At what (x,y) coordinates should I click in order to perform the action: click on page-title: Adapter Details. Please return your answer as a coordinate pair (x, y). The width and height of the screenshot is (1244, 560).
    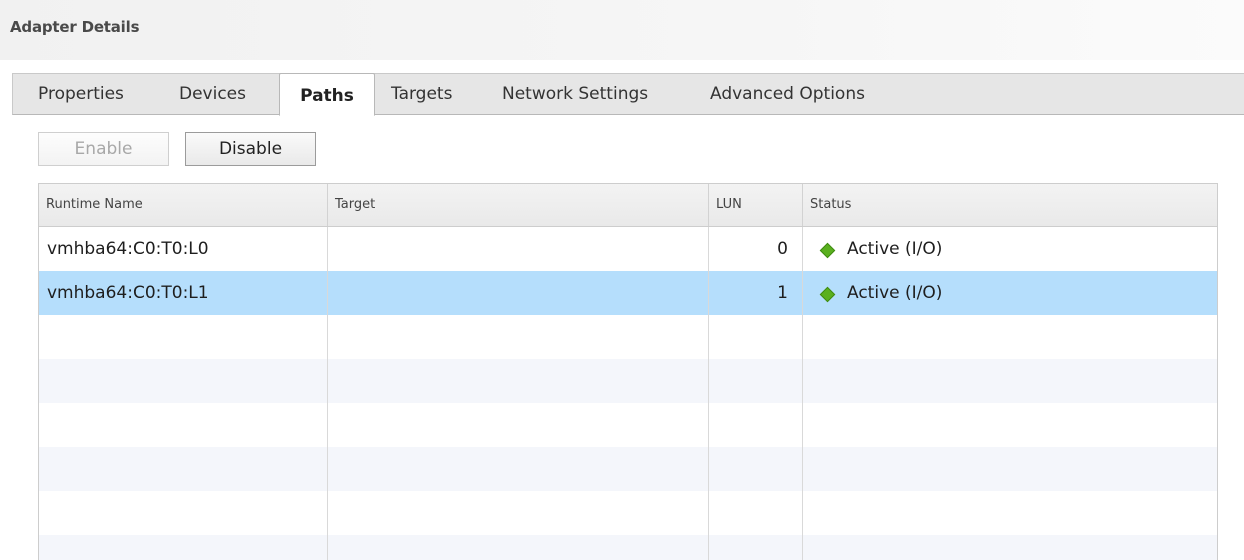
    Looking at the image, I should click on (75, 27).